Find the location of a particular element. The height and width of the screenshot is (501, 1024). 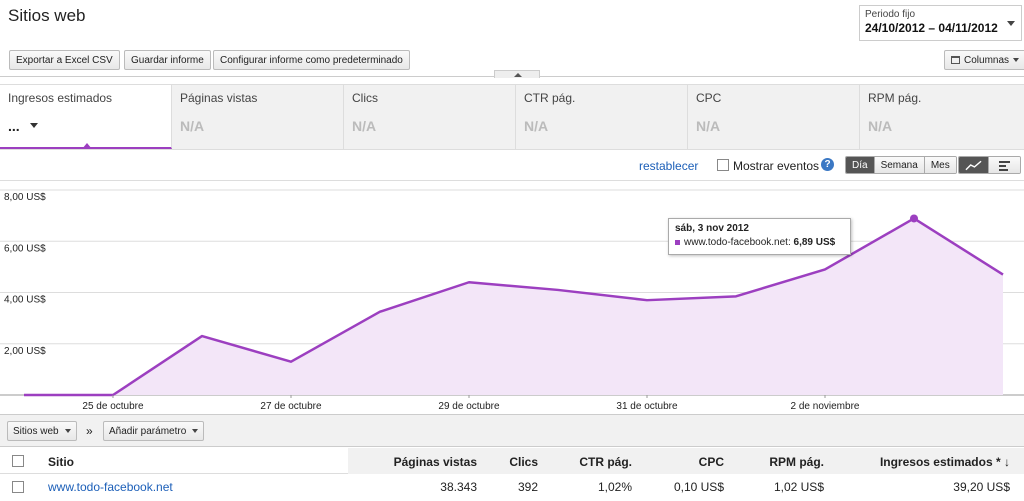

period-label: Periodo fijo is located at coordinates (890, 14).